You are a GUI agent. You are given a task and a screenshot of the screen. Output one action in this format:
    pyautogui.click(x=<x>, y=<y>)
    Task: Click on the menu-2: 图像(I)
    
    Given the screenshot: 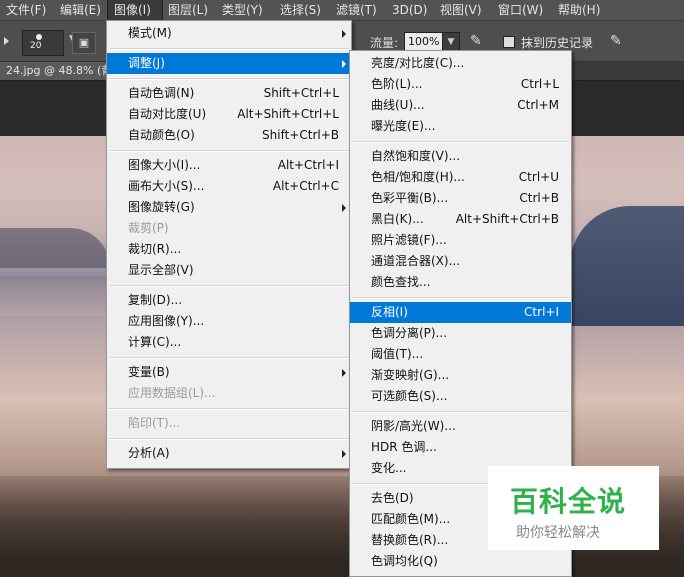 What is the action you would take?
    pyautogui.click(x=135, y=10)
    